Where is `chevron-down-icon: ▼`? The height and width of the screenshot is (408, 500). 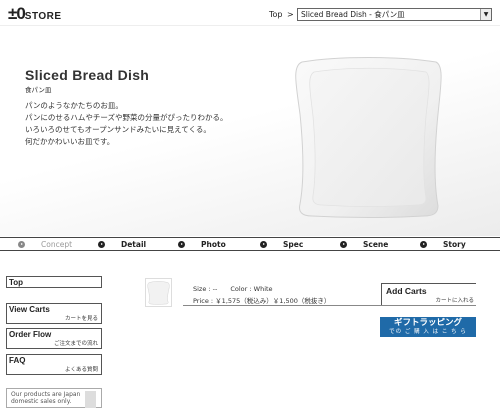
chevron-down-icon: ▼ is located at coordinates (485, 14).